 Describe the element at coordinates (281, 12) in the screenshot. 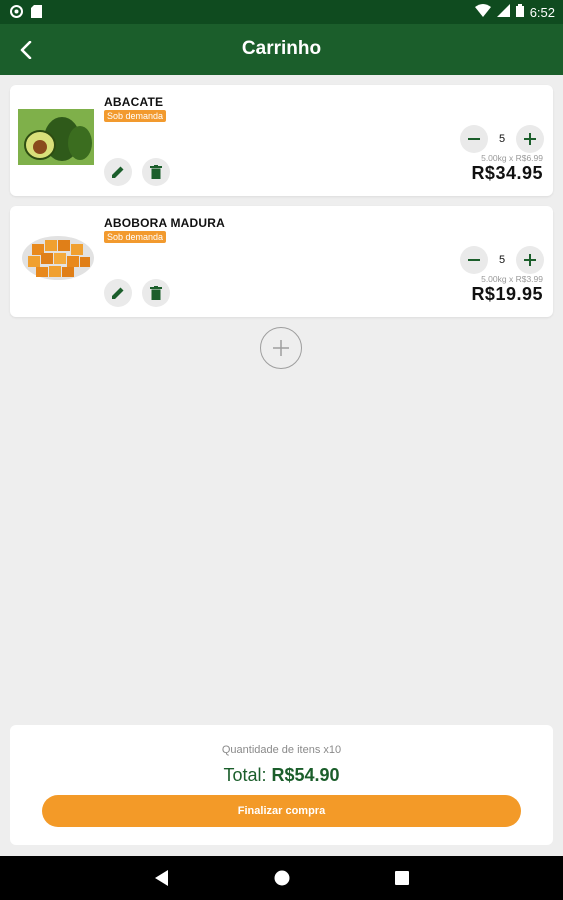

I see `status-bar: 6:52` at that location.